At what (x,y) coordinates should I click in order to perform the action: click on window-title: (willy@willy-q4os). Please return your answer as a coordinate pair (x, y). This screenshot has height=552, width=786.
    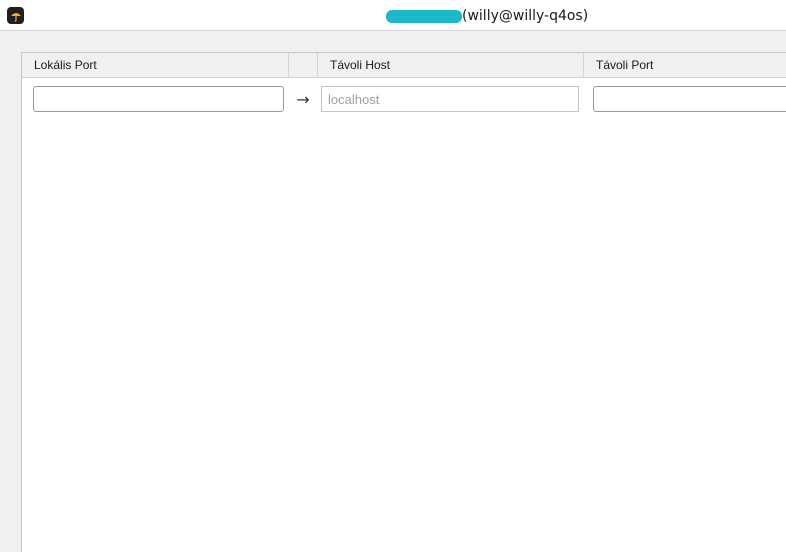
    Looking at the image, I should click on (487, 16).